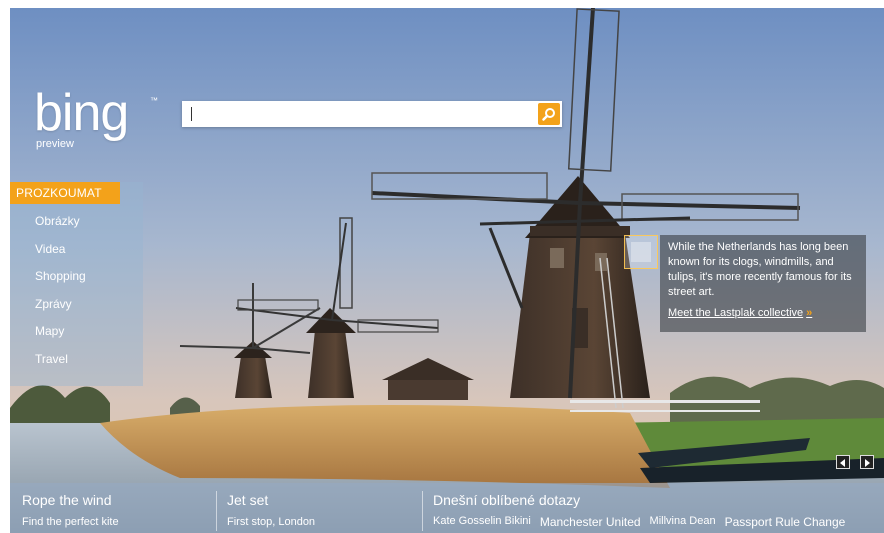  I want to click on next-image-button, so click(867, 462).